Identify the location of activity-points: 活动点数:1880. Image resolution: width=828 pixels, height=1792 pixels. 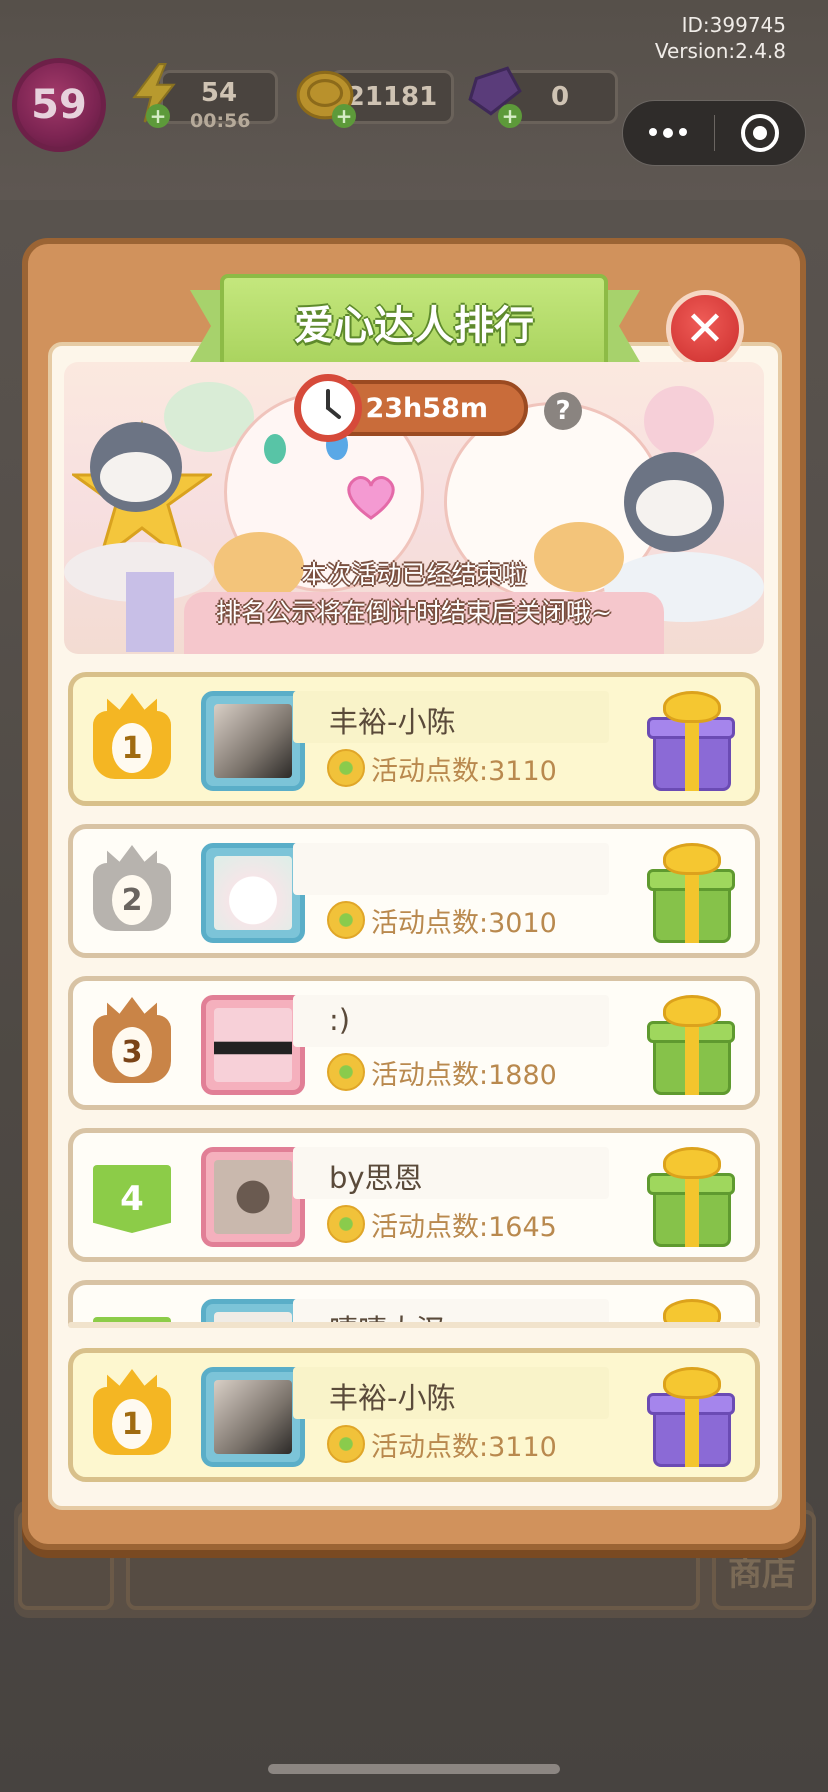
(464, 1075).